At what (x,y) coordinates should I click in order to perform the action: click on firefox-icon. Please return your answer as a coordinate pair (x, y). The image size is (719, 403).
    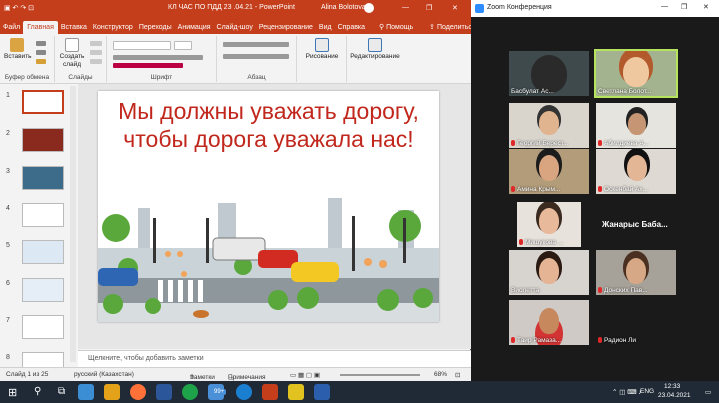
    Looking at the image, I should click on (138, 392).